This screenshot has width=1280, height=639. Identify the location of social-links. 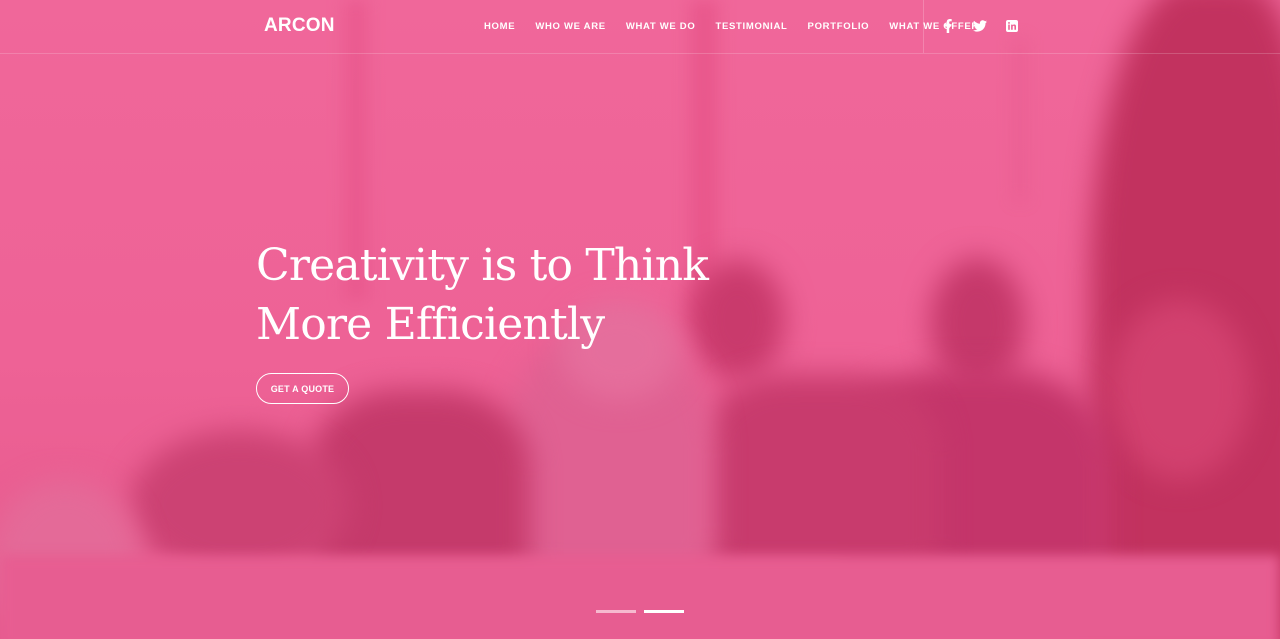
(980, 26).